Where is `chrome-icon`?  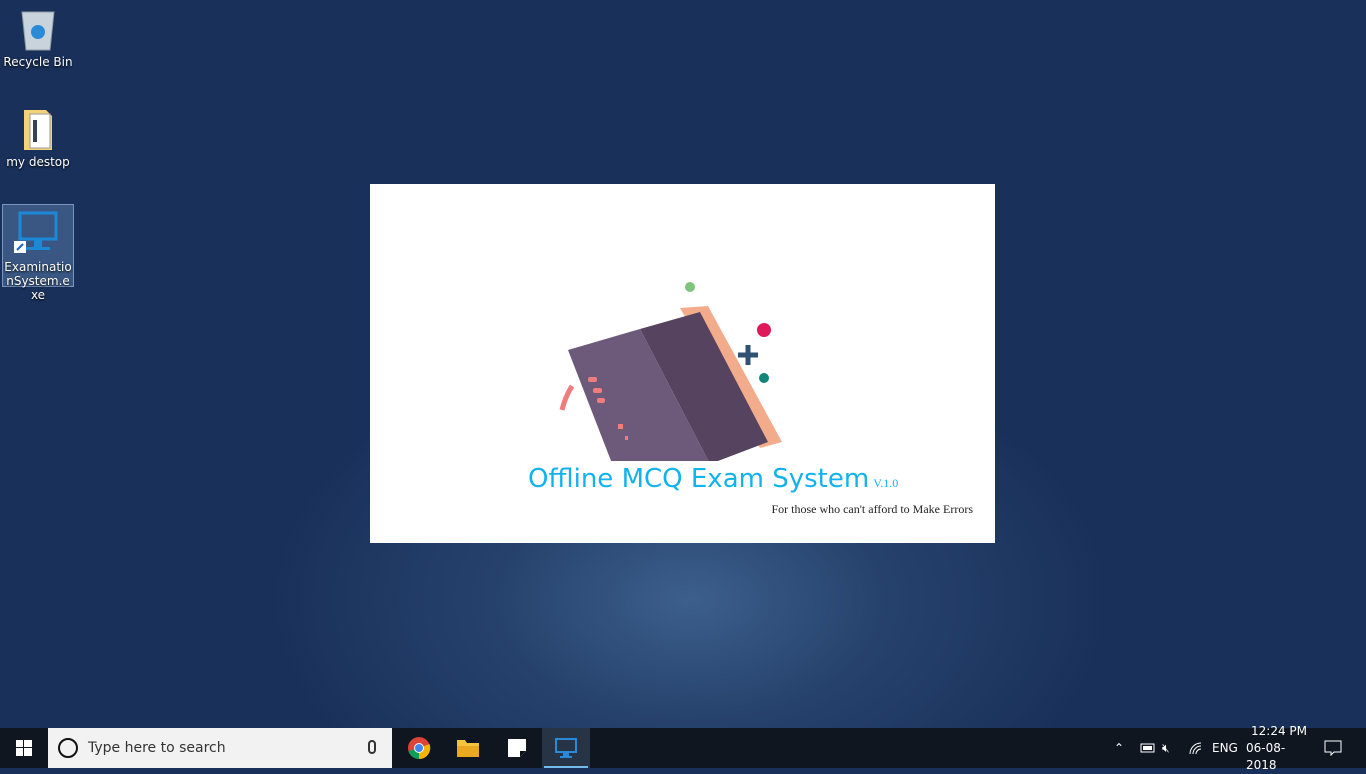 chrome-icon is located at coordinates (419, 748).